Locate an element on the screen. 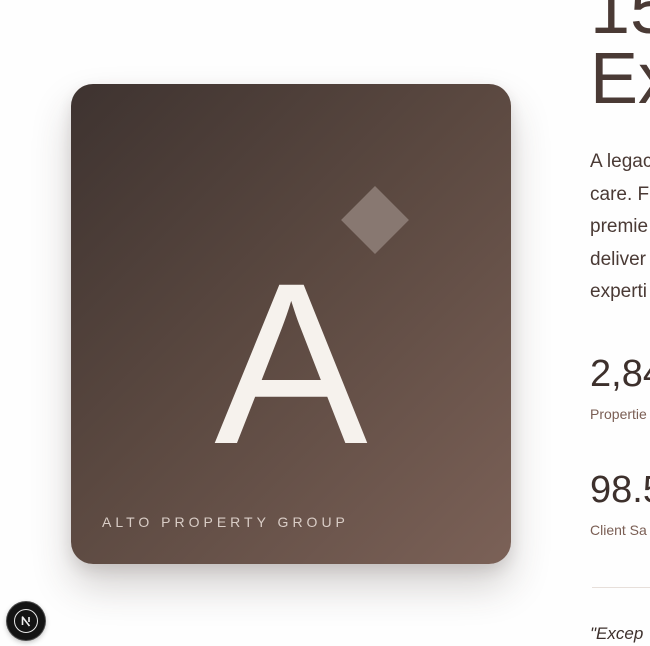 Image resolution: width=650 pixels, height=646 pixels. brand-name: ALTO PROPERTY GROUP is located at coordinates (225, 522).